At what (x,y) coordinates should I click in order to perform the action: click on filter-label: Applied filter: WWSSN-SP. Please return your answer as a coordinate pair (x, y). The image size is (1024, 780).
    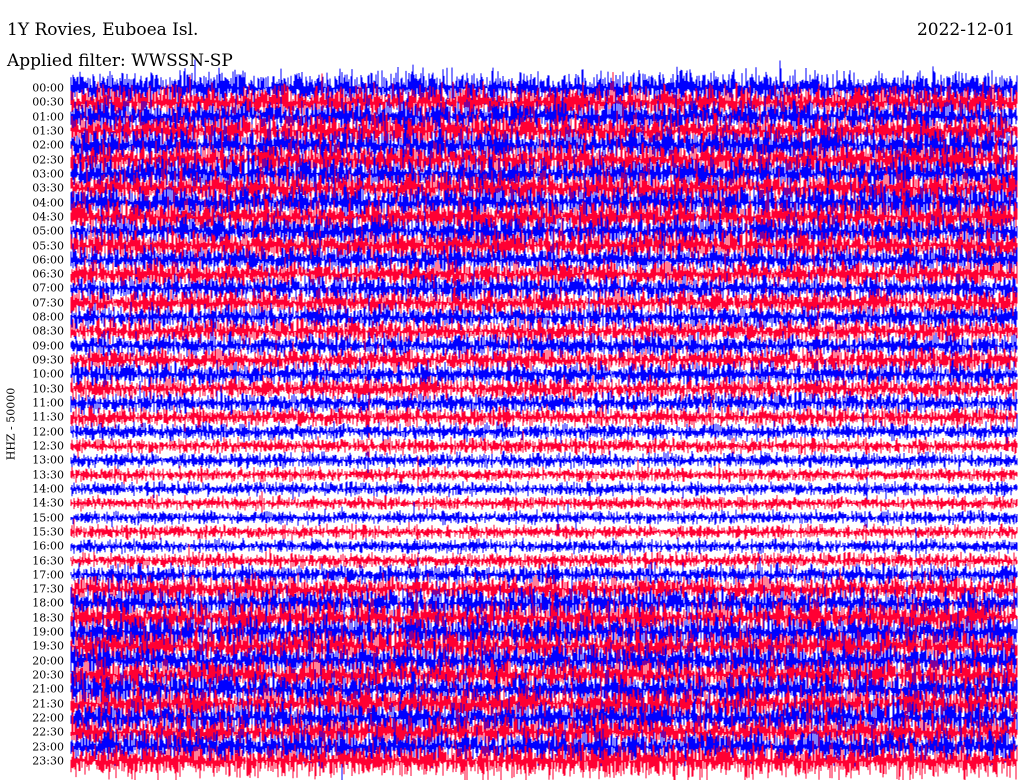
    Looking at the image, I should click on (120, 61).